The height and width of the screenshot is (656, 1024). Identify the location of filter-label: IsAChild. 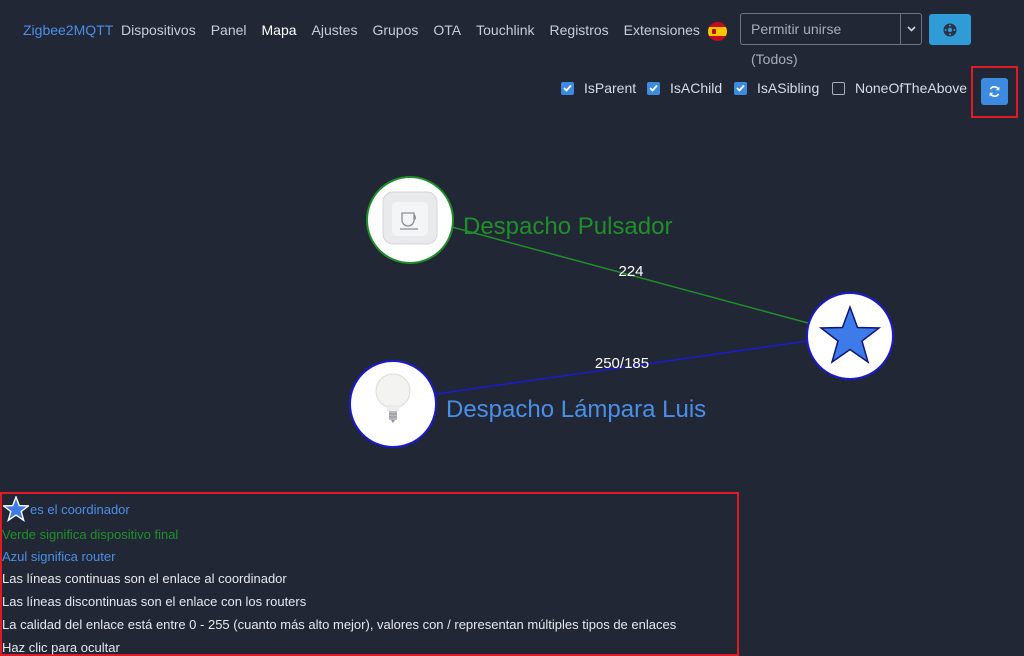
(696, 88).